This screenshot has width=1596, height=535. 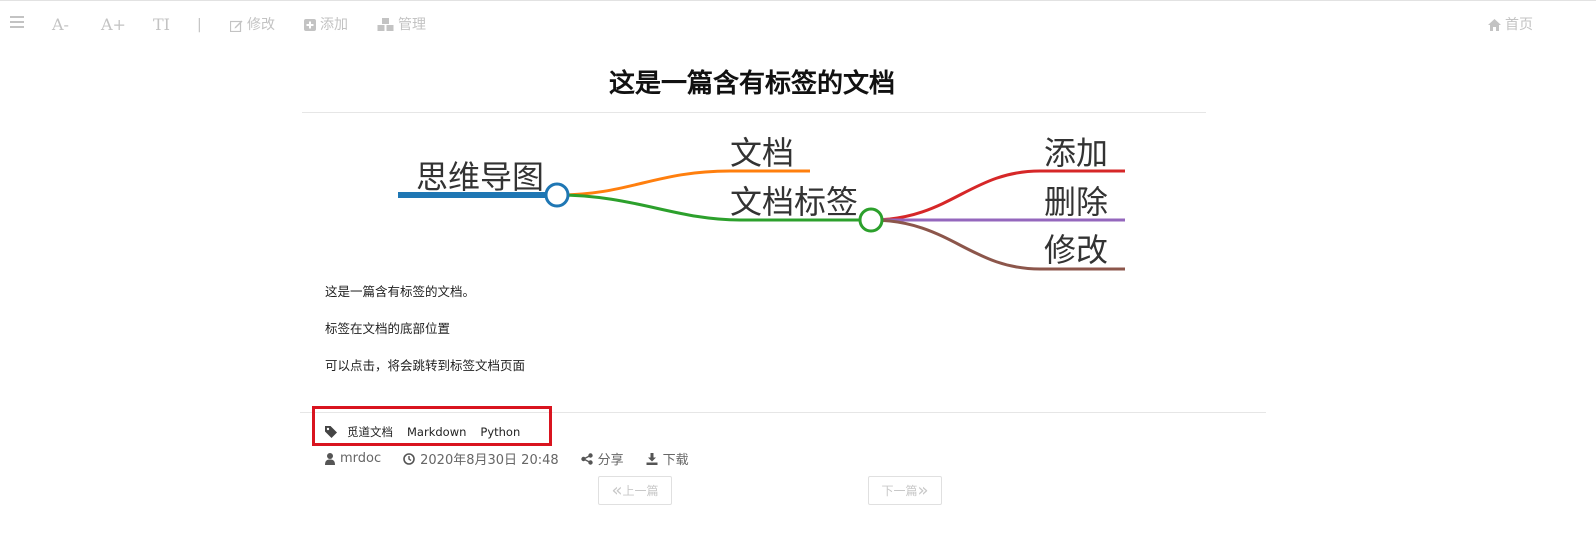 I want to click on author-name: mrdoc, so click(x=361, y=458).